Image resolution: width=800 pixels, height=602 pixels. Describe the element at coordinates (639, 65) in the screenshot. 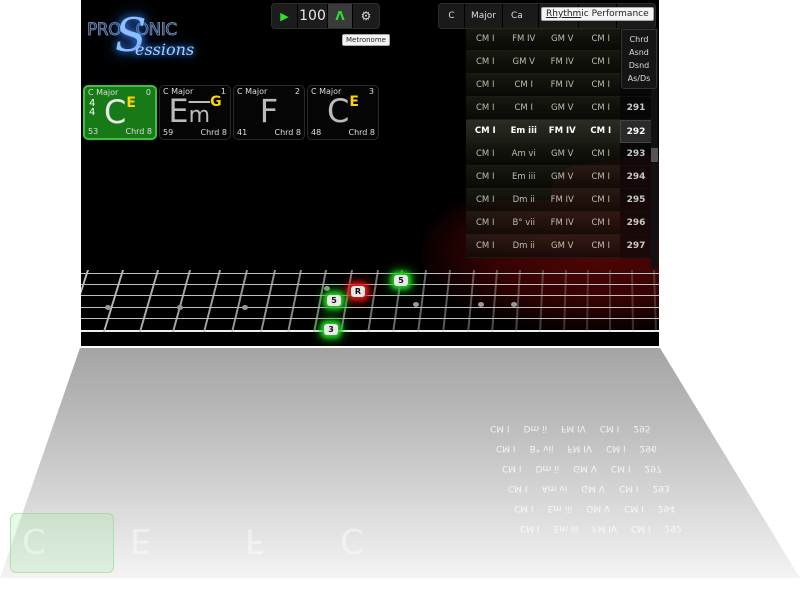

I see `chrd-menu-item: Dsnd` at that location.